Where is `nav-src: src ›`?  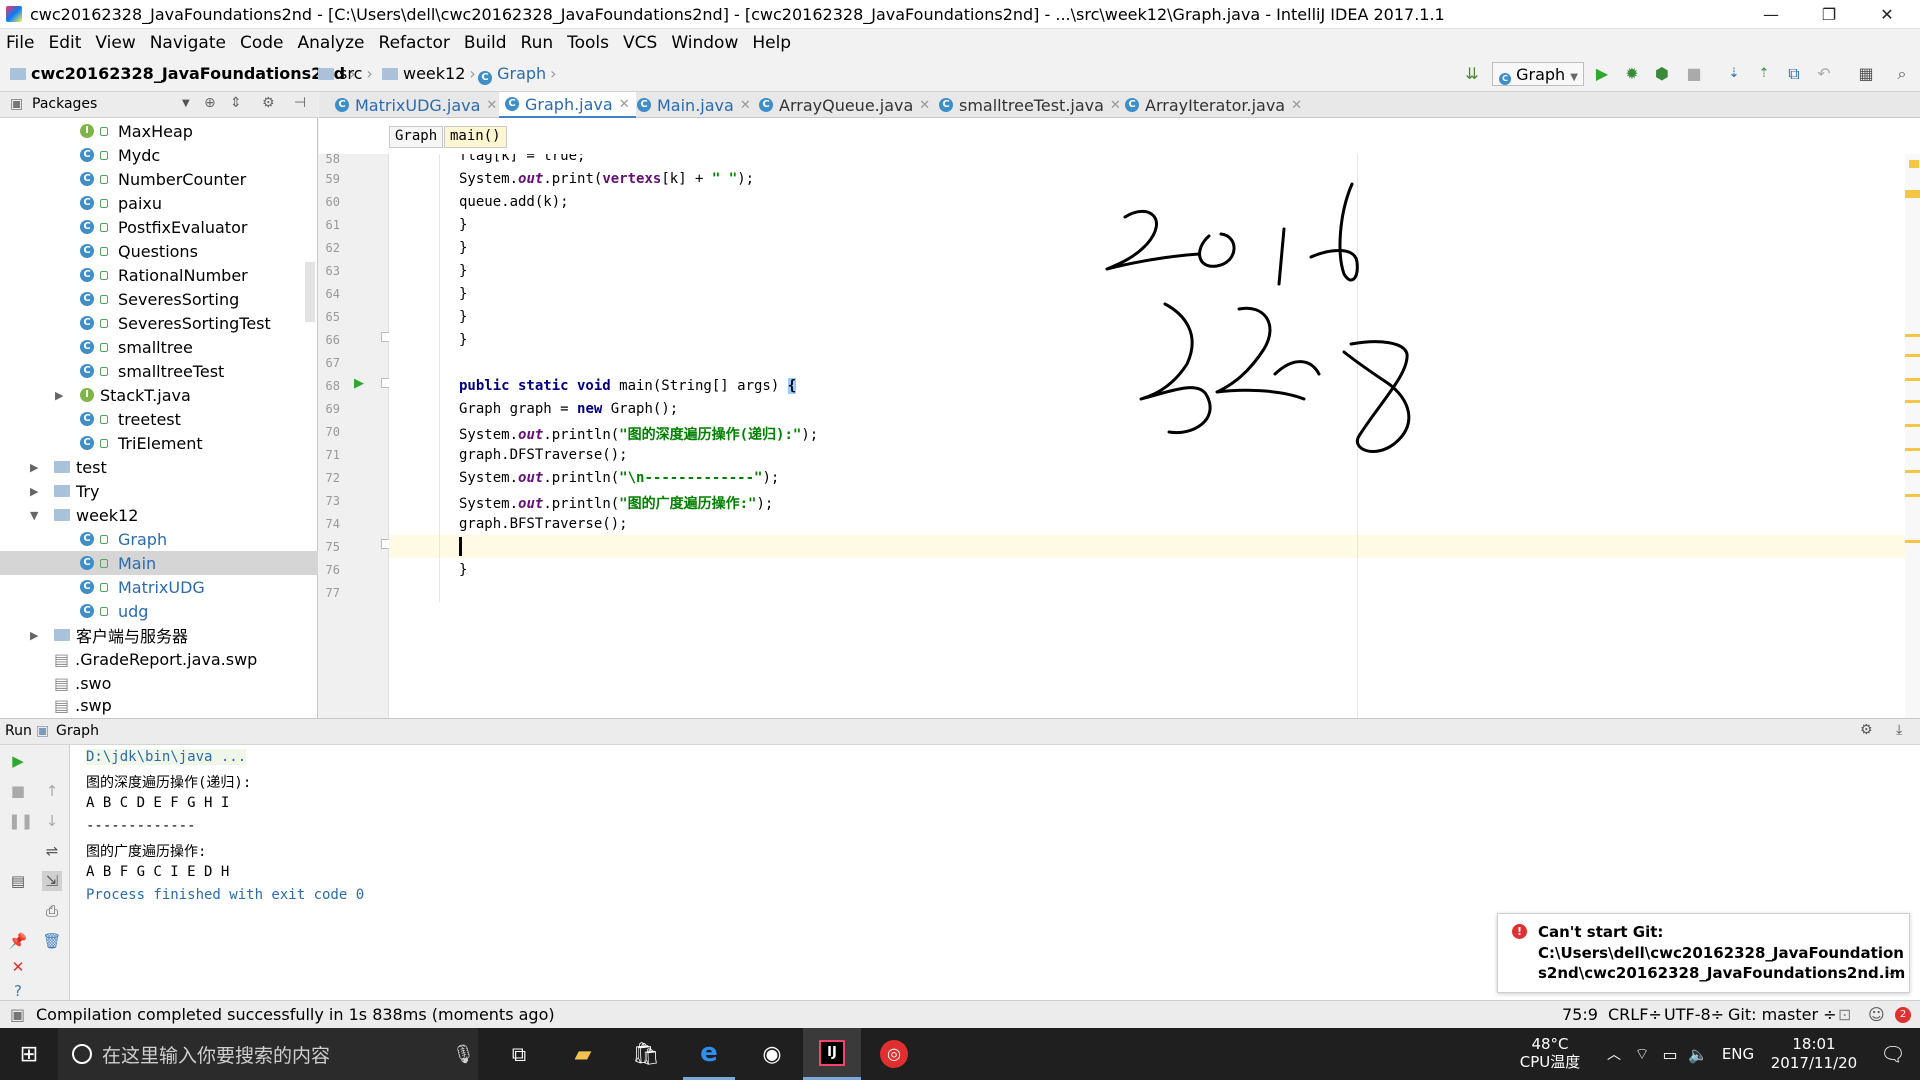
nav-src: src › is located at coordinates (347, 73).